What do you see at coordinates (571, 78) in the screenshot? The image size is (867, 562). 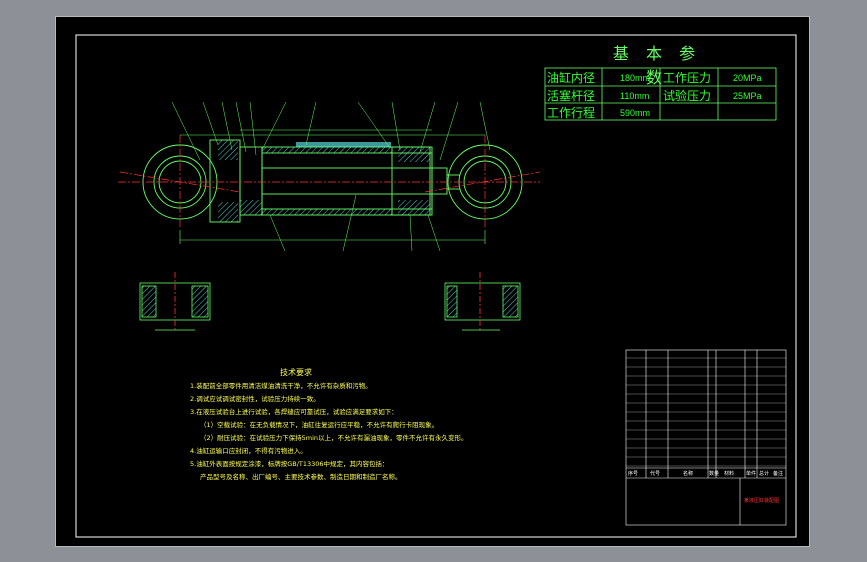 I see `param-label-1: 油缸内径` at bounding box center [571, 78].